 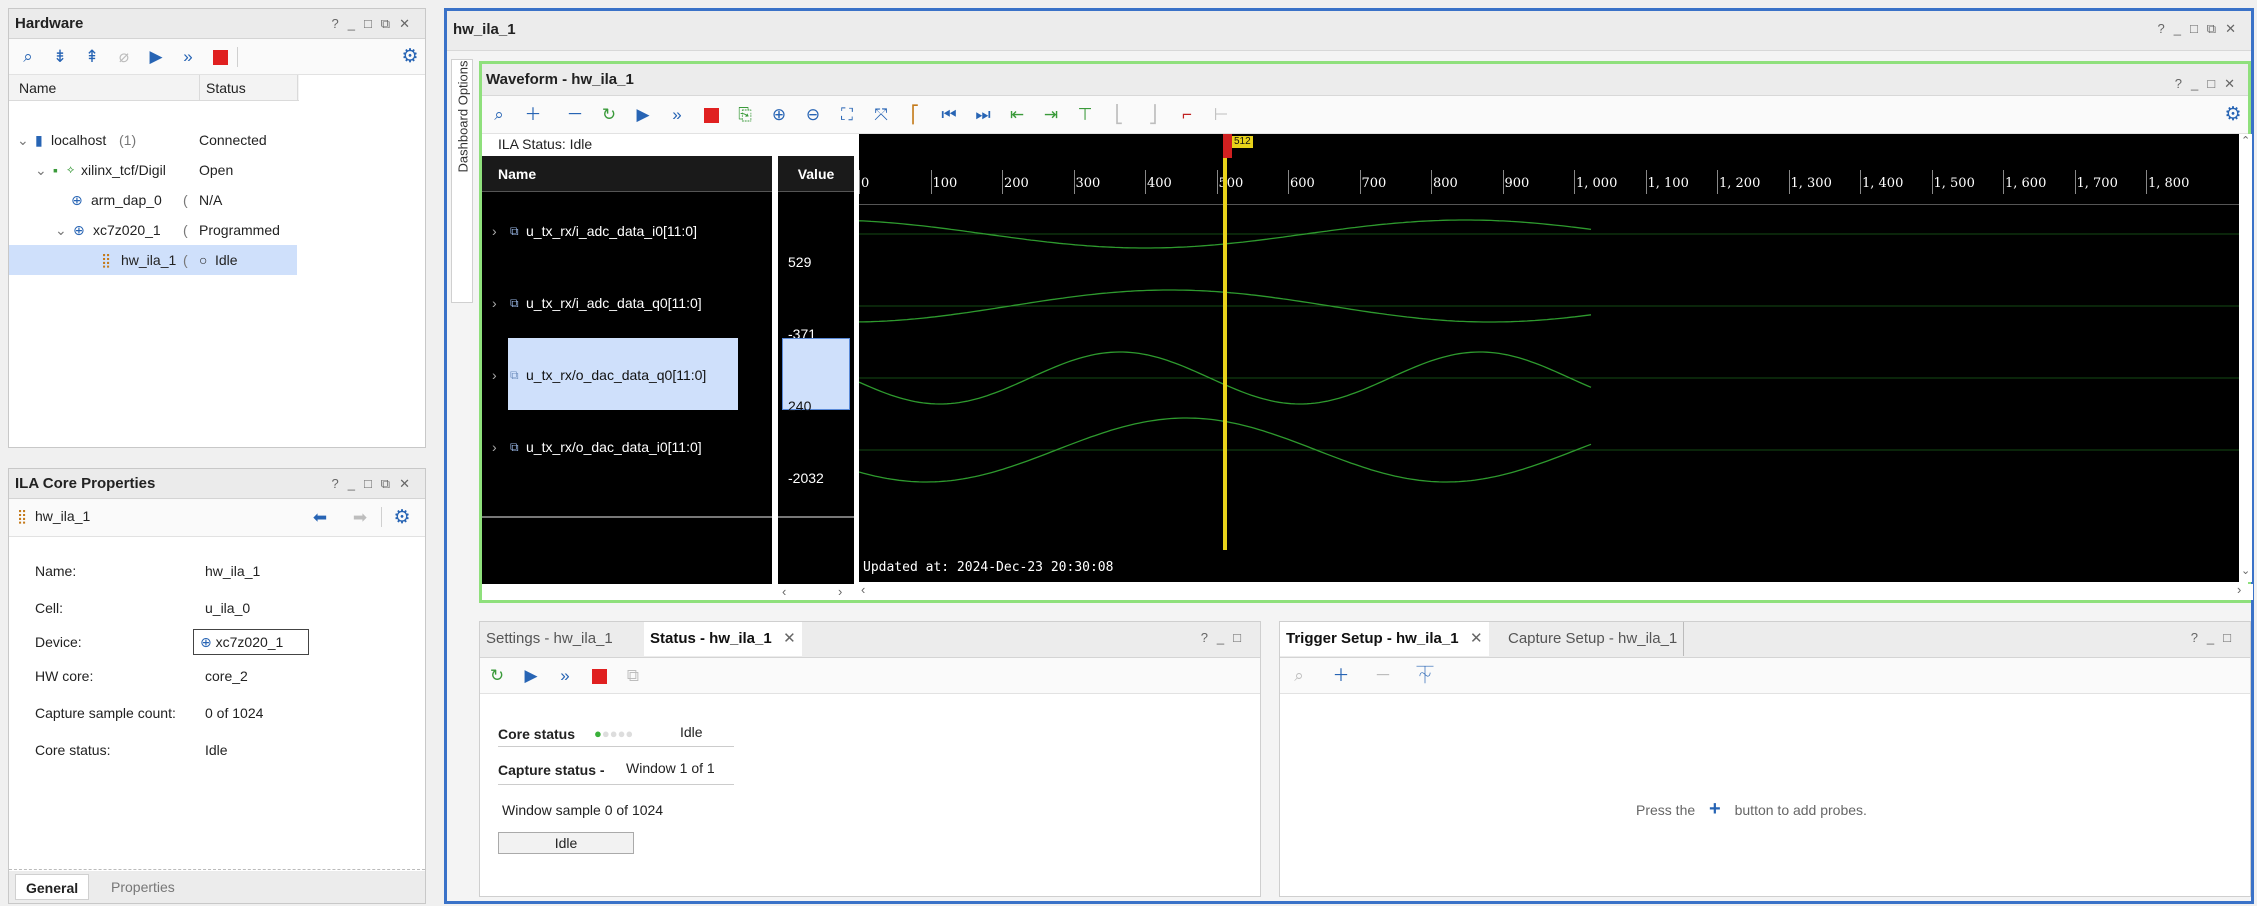 I want to click on names-scrollbar: ‹ ›, so click(x=668, y=592).